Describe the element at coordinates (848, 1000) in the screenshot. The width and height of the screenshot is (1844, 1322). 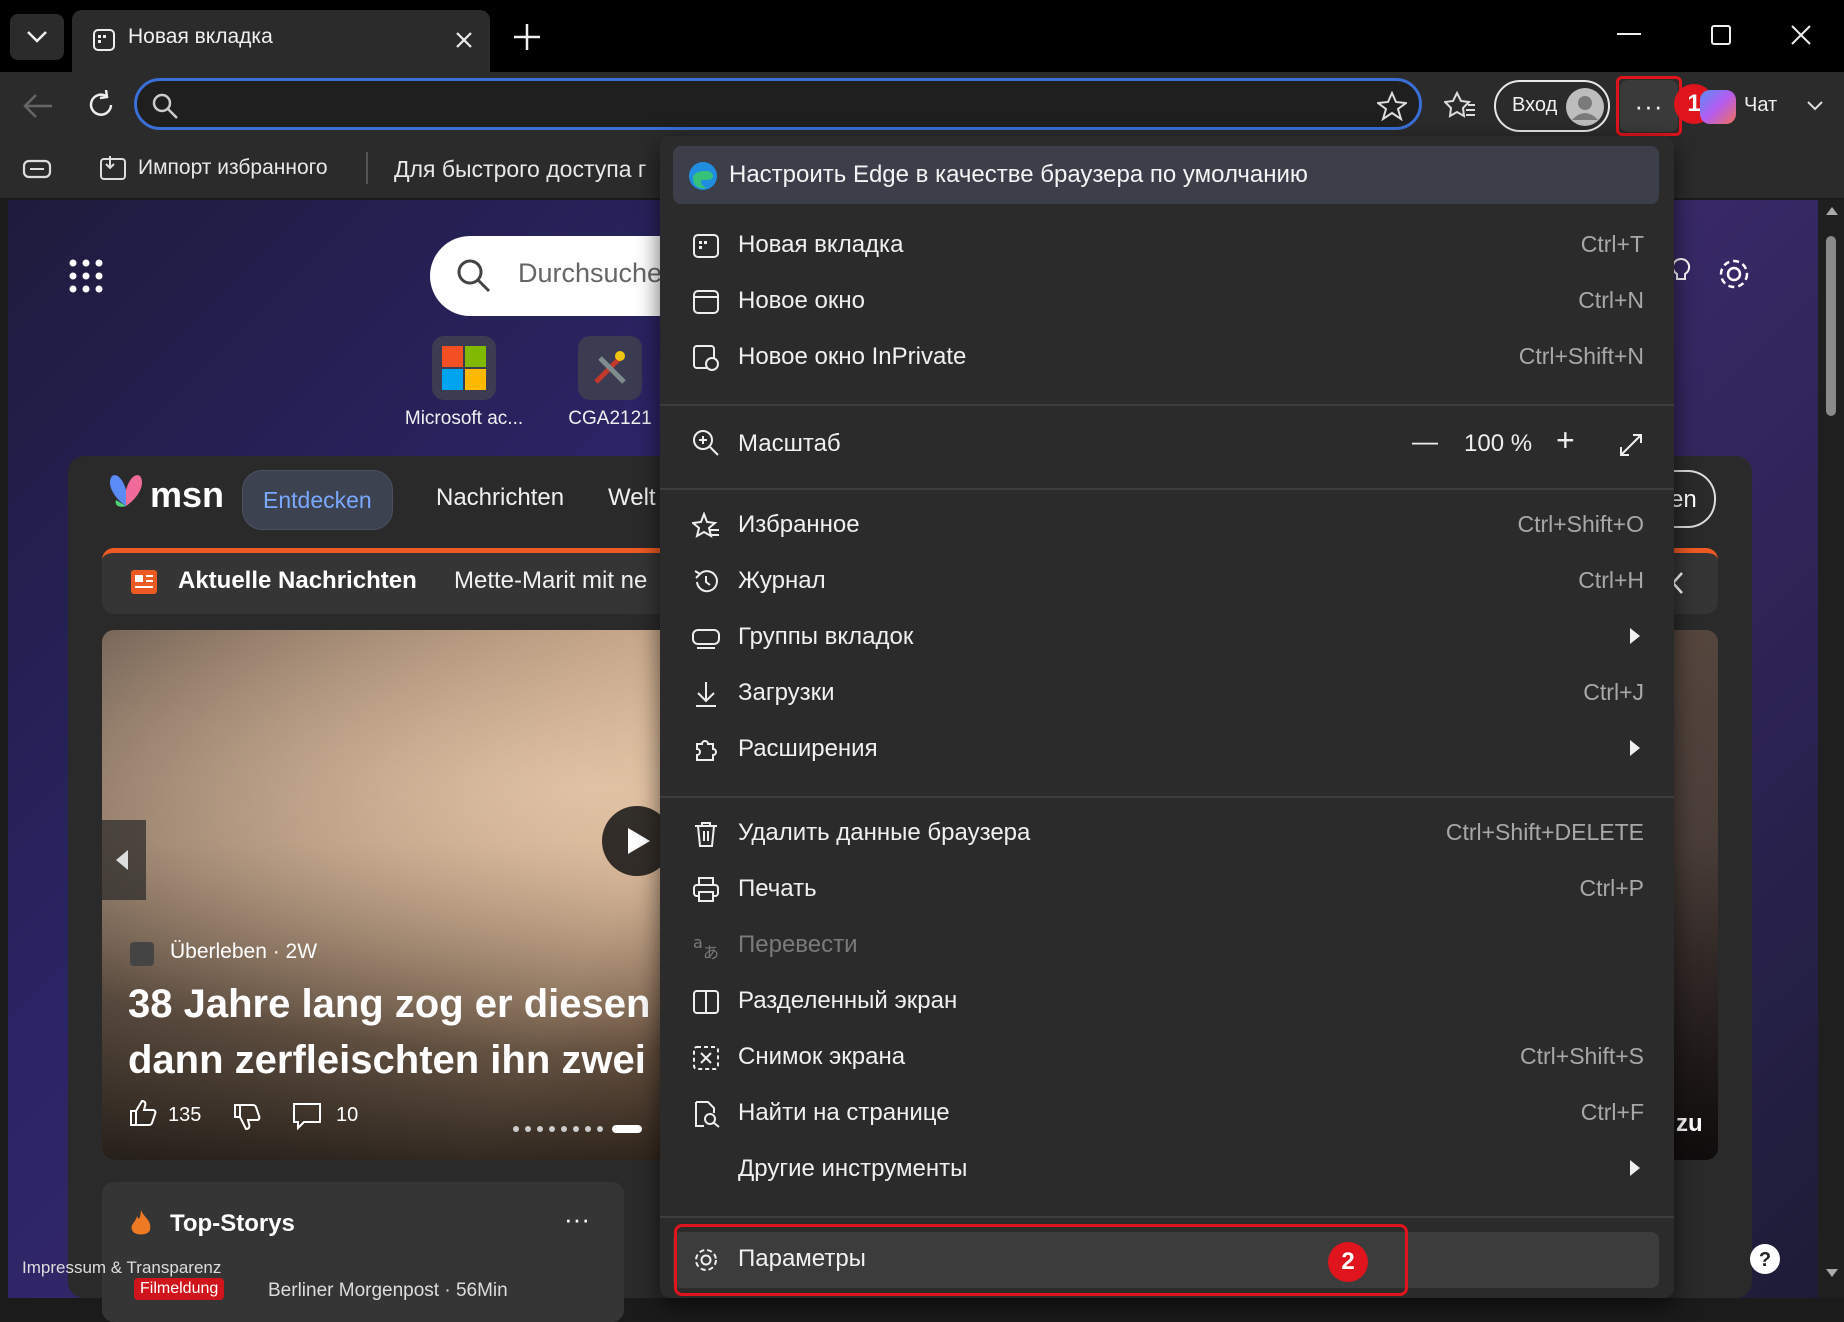
I see `menu-item-label: Разделенный экран` at that location.